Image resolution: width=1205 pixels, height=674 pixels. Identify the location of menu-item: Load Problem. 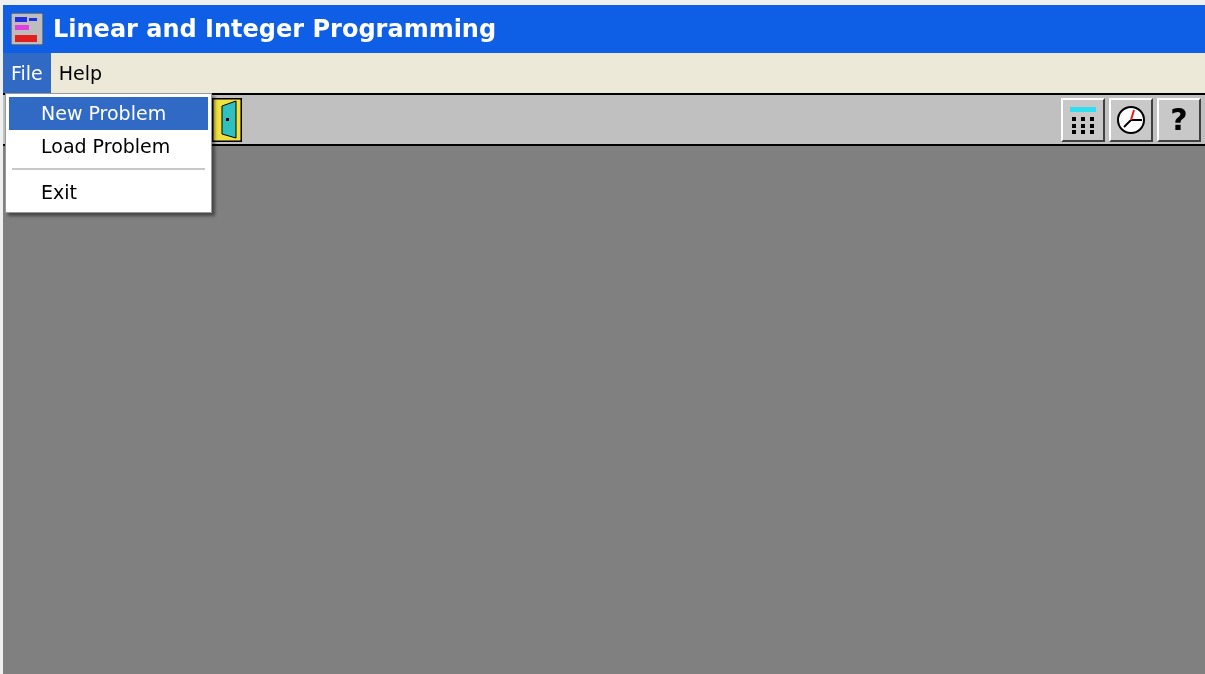
(108, 145).